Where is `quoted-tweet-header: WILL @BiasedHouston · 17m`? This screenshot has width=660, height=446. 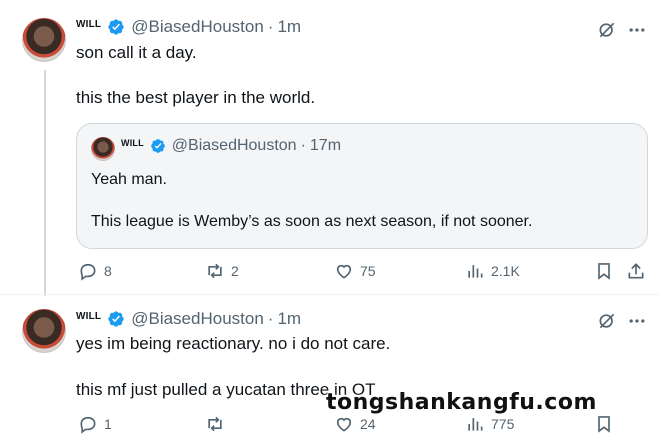
quoted-tweet-header: WILL @BiasedHouston · 17m is located at coordinates (231, 146).